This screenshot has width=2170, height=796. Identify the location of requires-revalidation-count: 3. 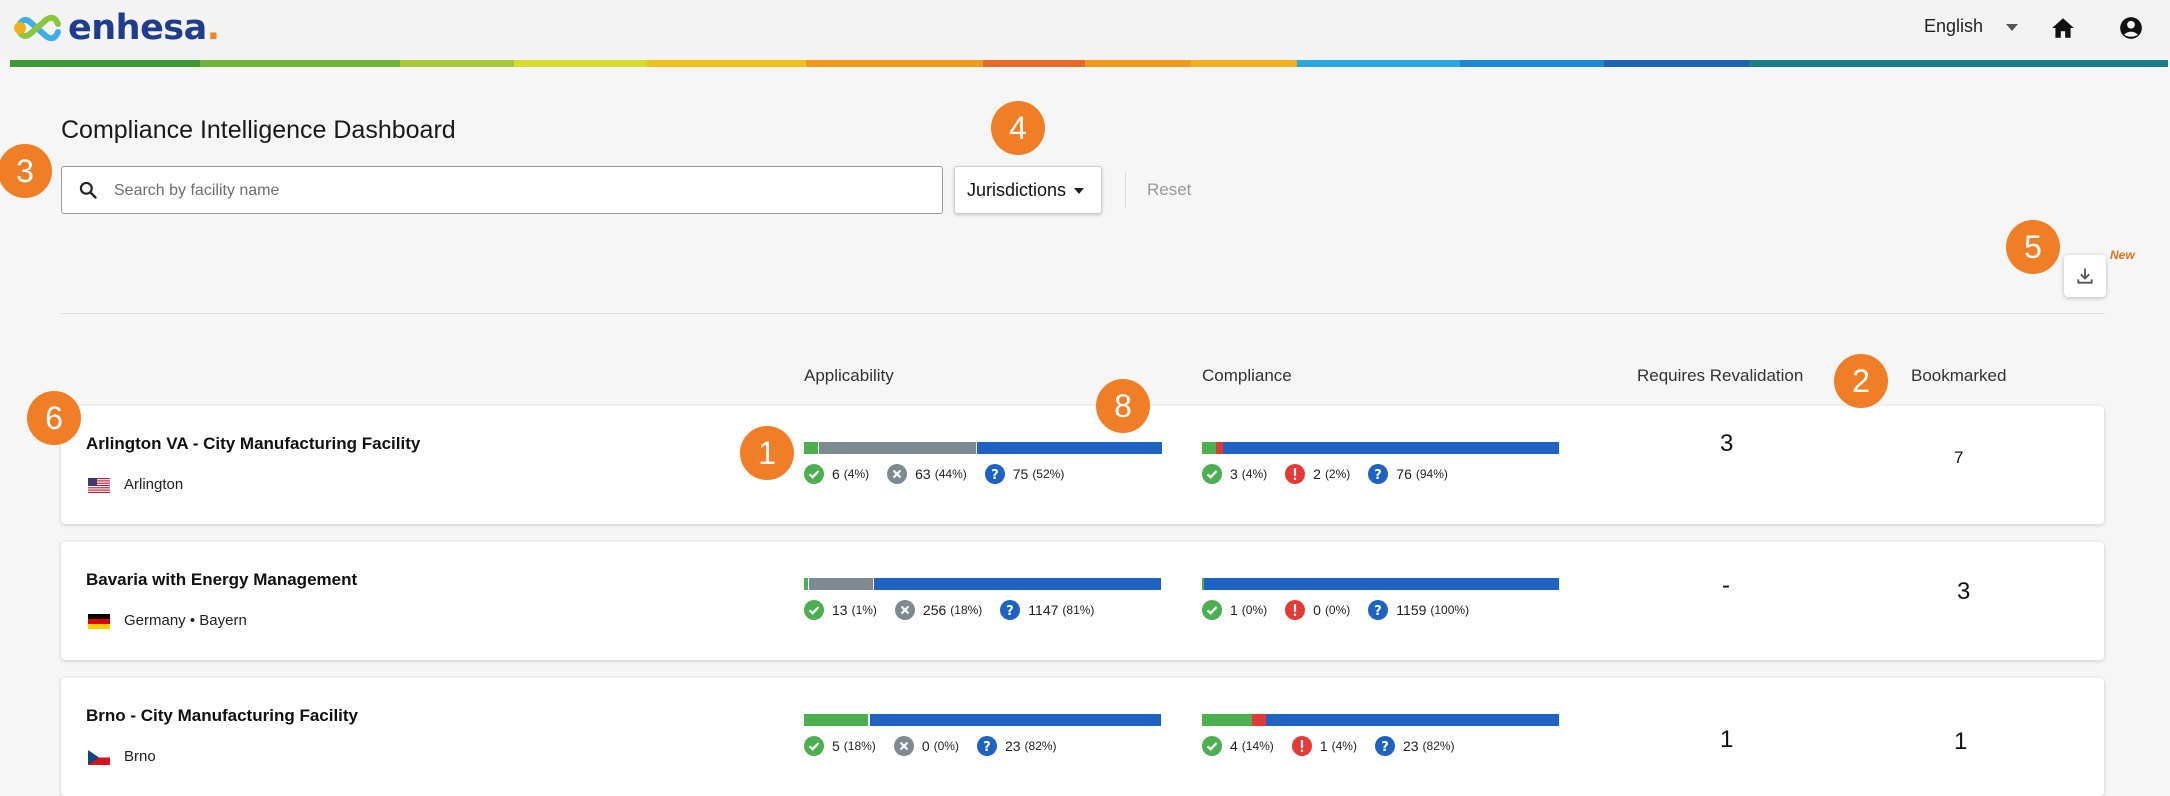
(1726, 444).